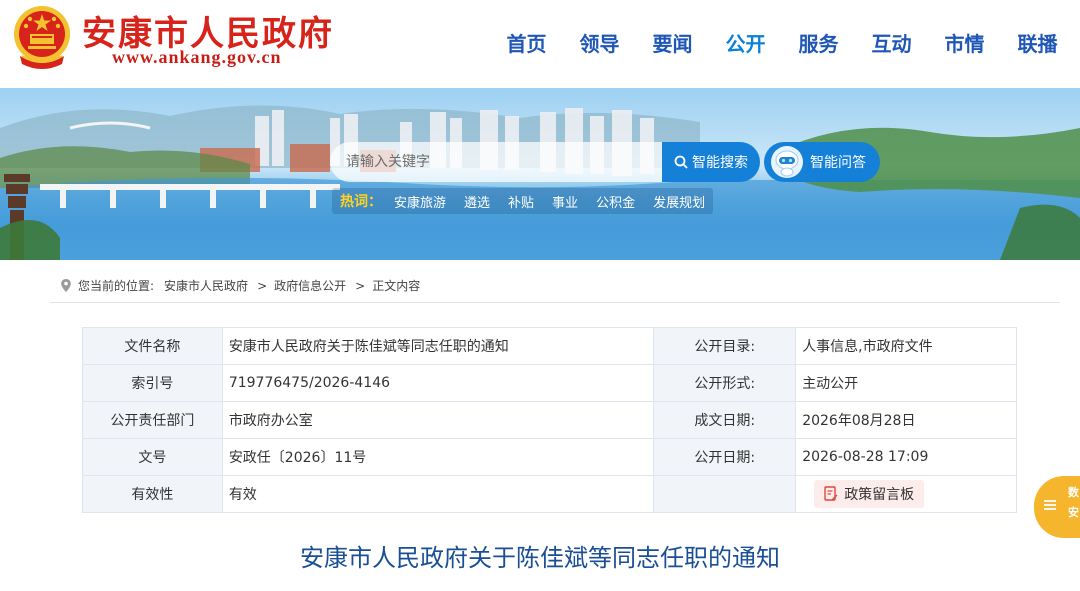 The height and width of the screenshot is (591, 1080). I want to click on info-label: 公开形式:, so click(725, 383).